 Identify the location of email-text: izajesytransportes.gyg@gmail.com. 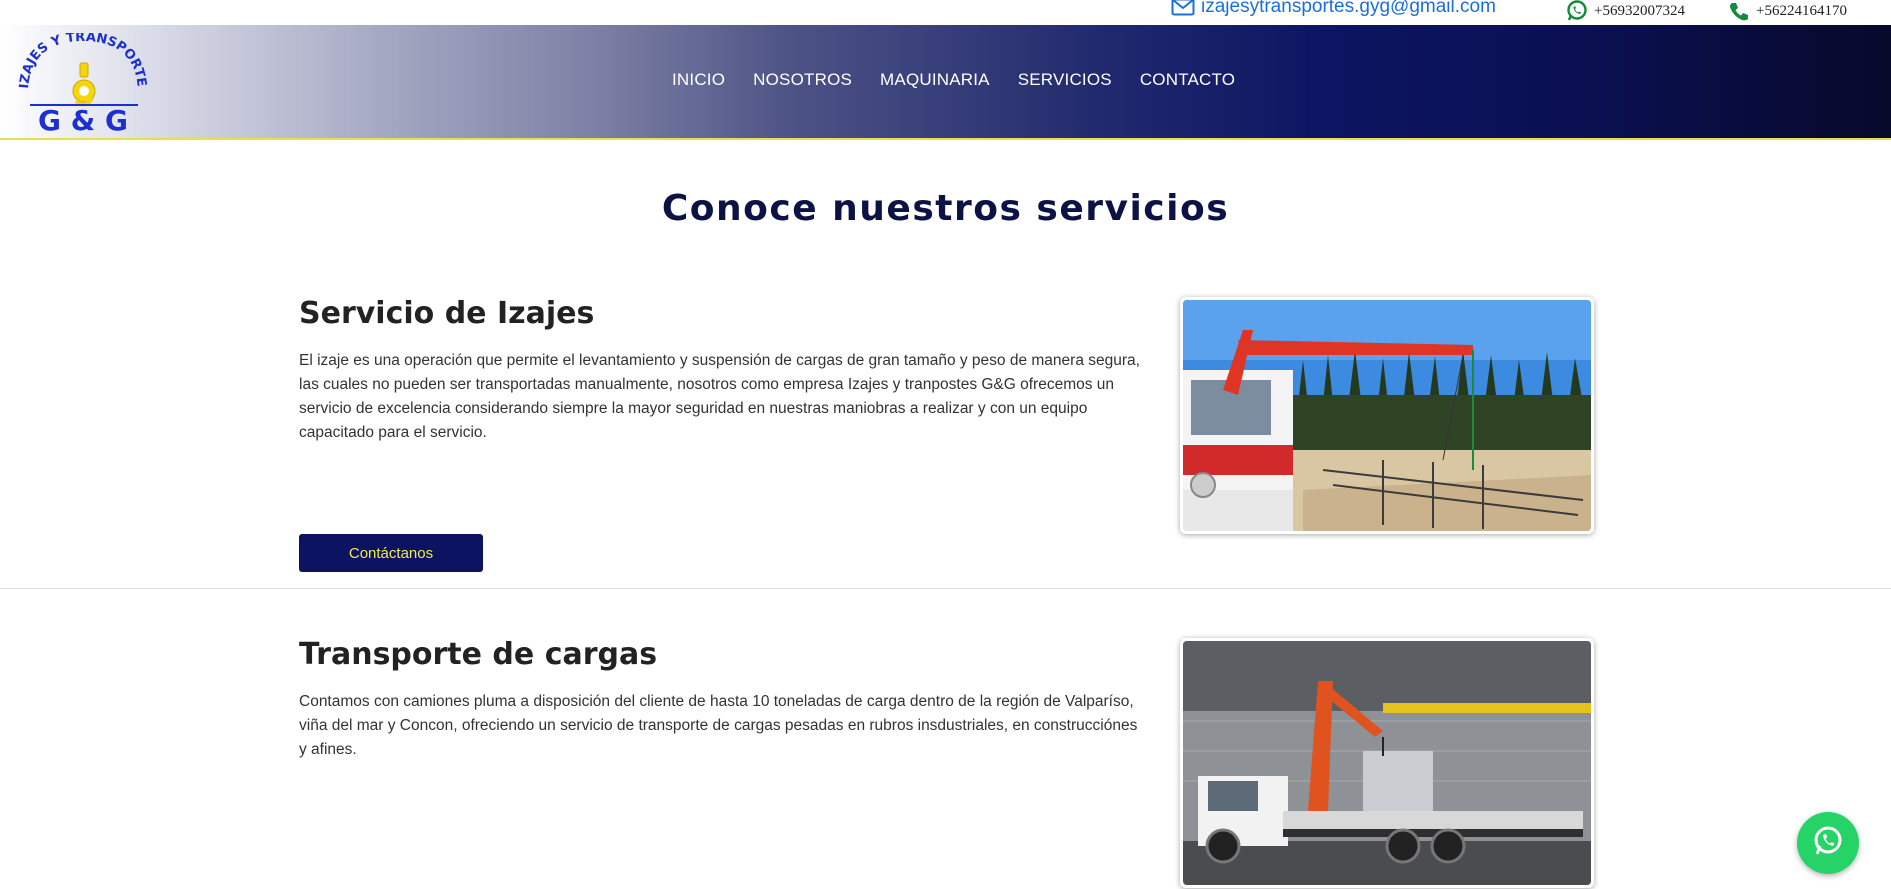
(1348, 8).